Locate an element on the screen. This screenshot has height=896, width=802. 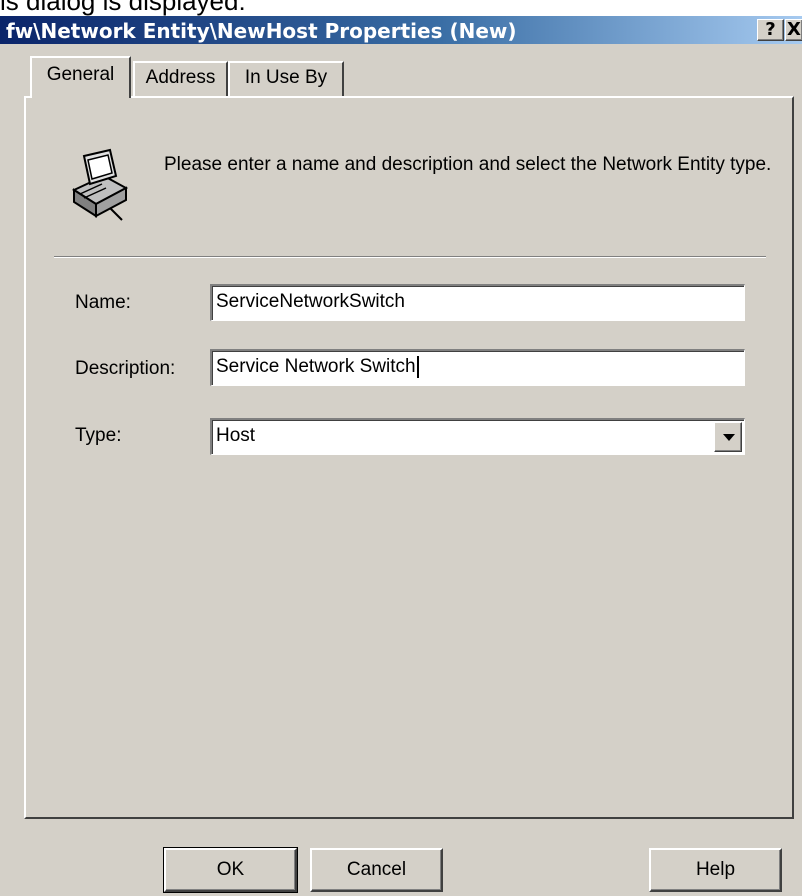
tab-address: Address is located at coordinates (180, 78).